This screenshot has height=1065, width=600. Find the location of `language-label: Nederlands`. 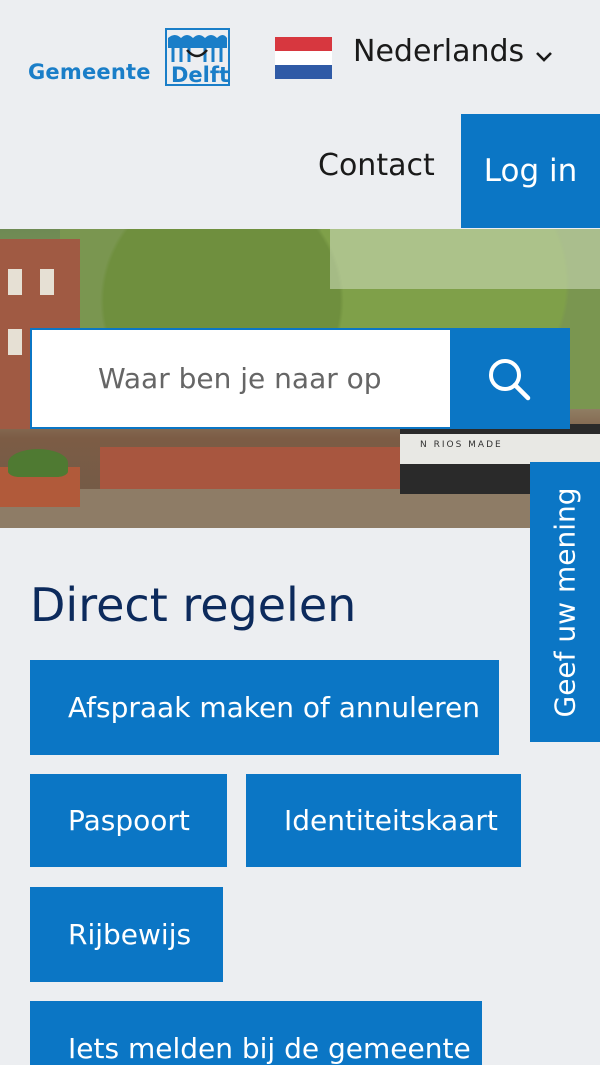

language-label: Nederlands is located at coordinates (439, 51).